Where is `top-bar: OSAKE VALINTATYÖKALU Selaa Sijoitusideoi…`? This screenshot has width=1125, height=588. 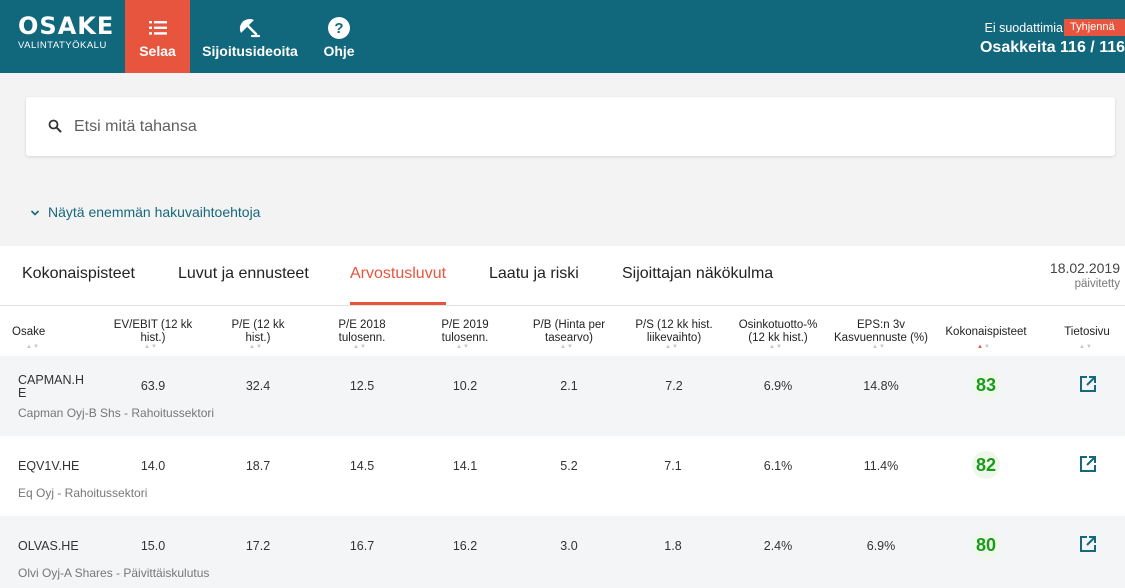 top-bar: OSAKE VALINTATYÖKALU Selaa Sijoitusideoi… is located at coordinates (562, 36).